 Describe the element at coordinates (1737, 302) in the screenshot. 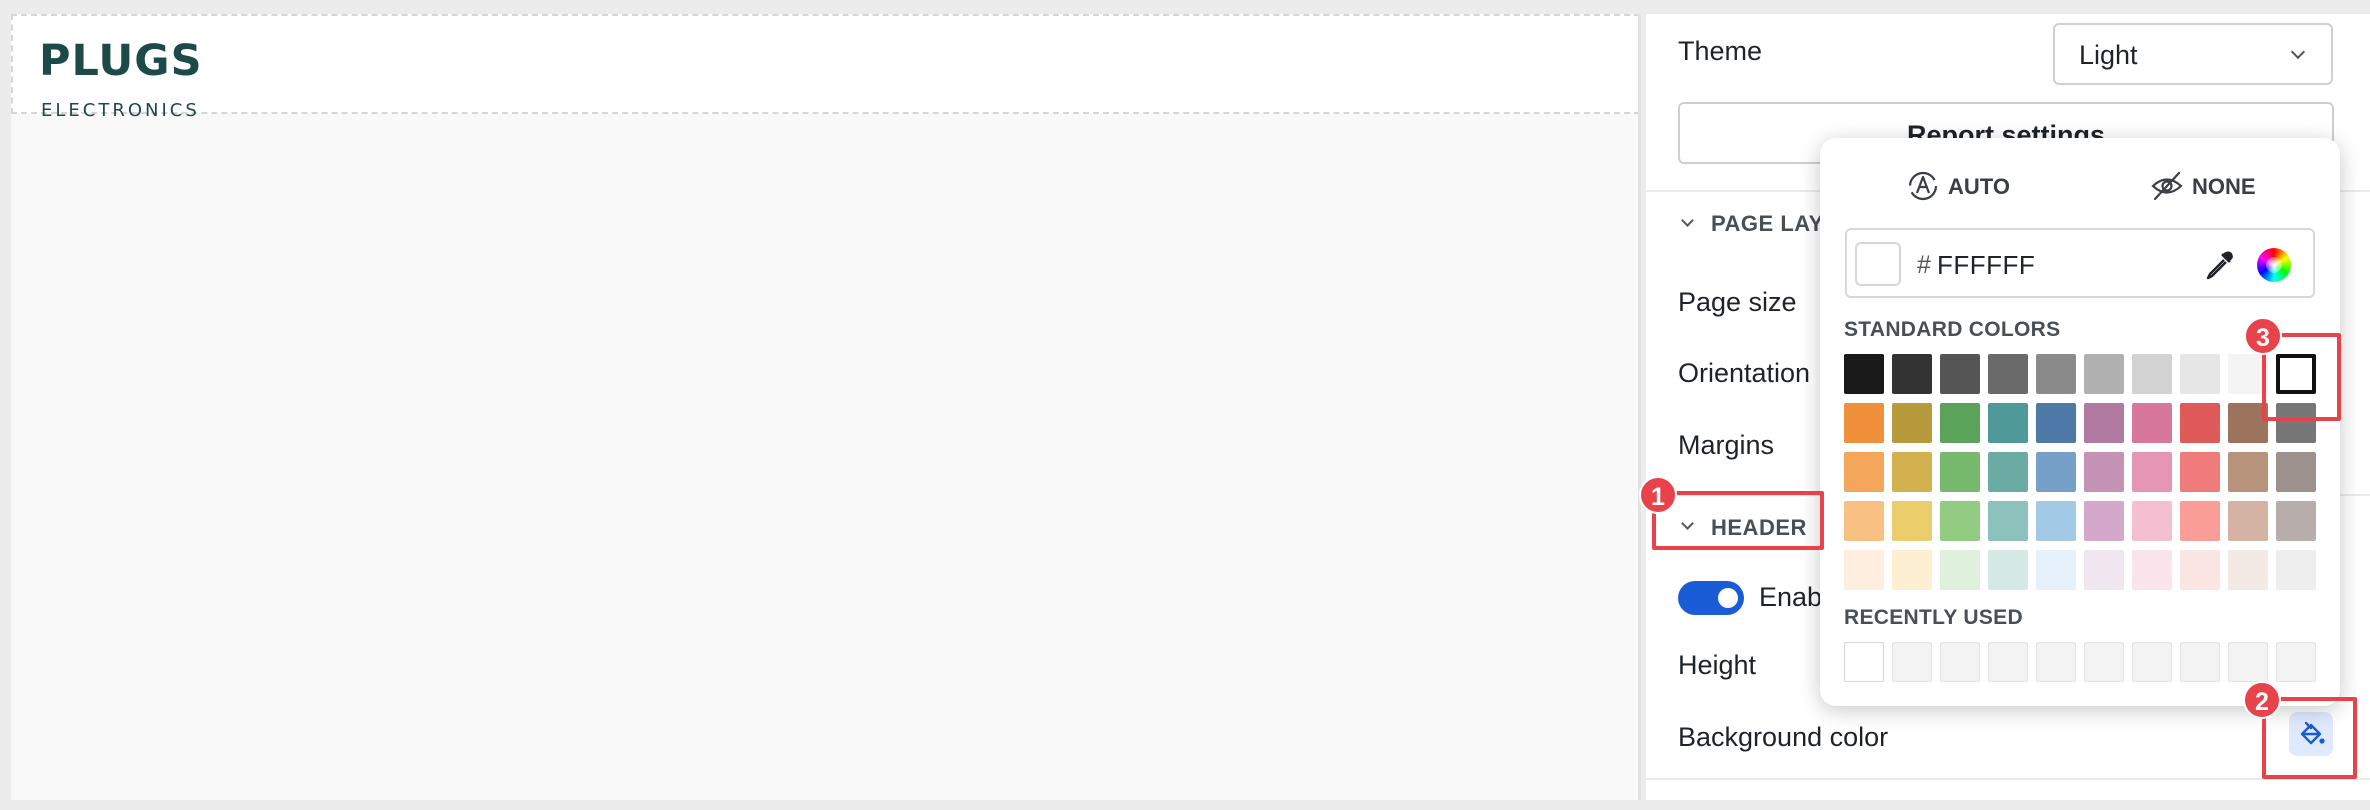

I see `page-size-label: Page size` at that location.